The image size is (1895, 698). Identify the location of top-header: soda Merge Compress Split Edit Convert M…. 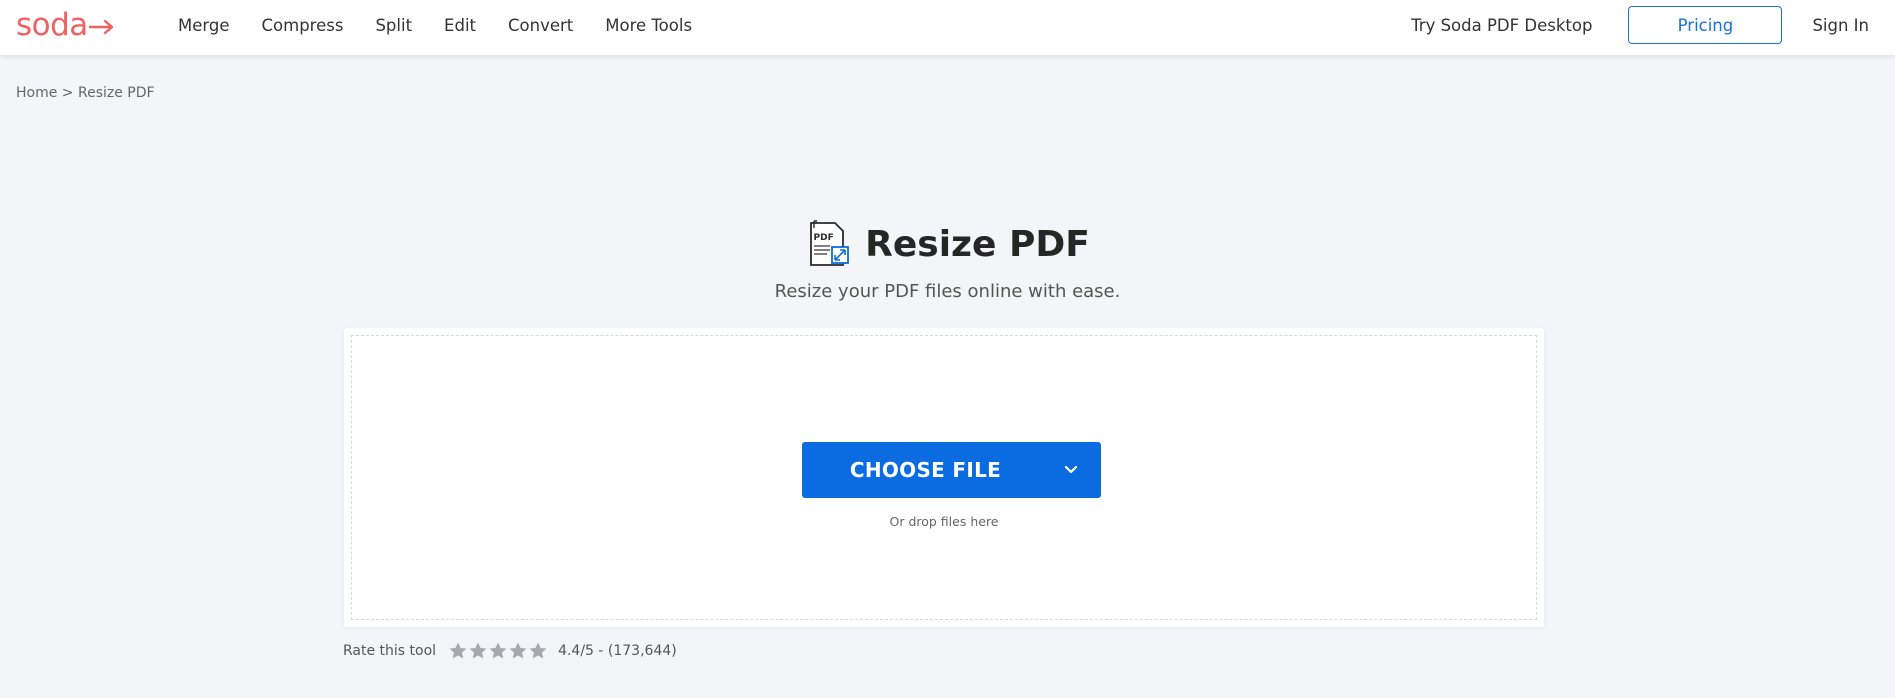
(947, 28).